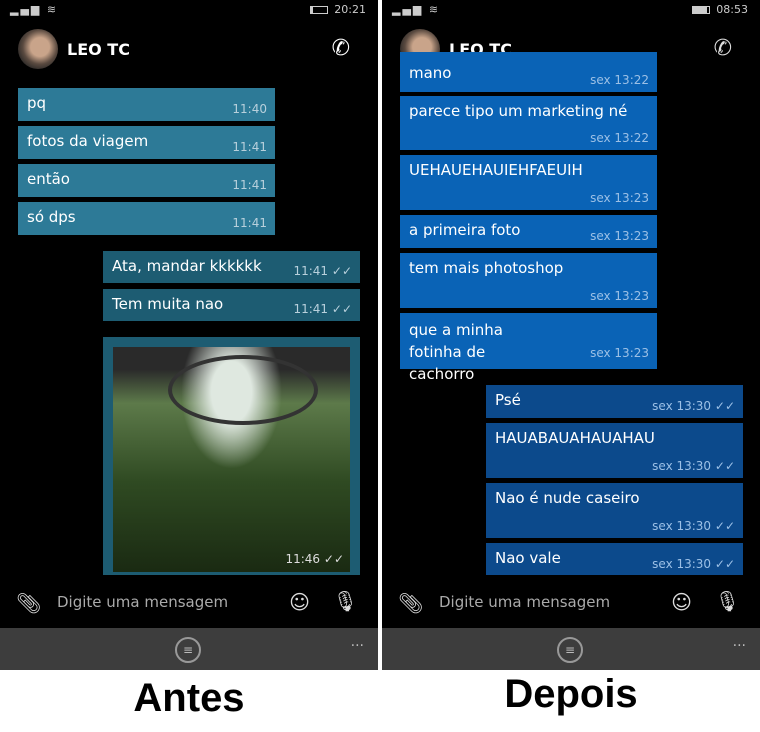 The image size is (760, 732). What do you see at coordinates (37, 103) in the screenshot?
I see `message-text: pq` at bounding box center [37, 103].